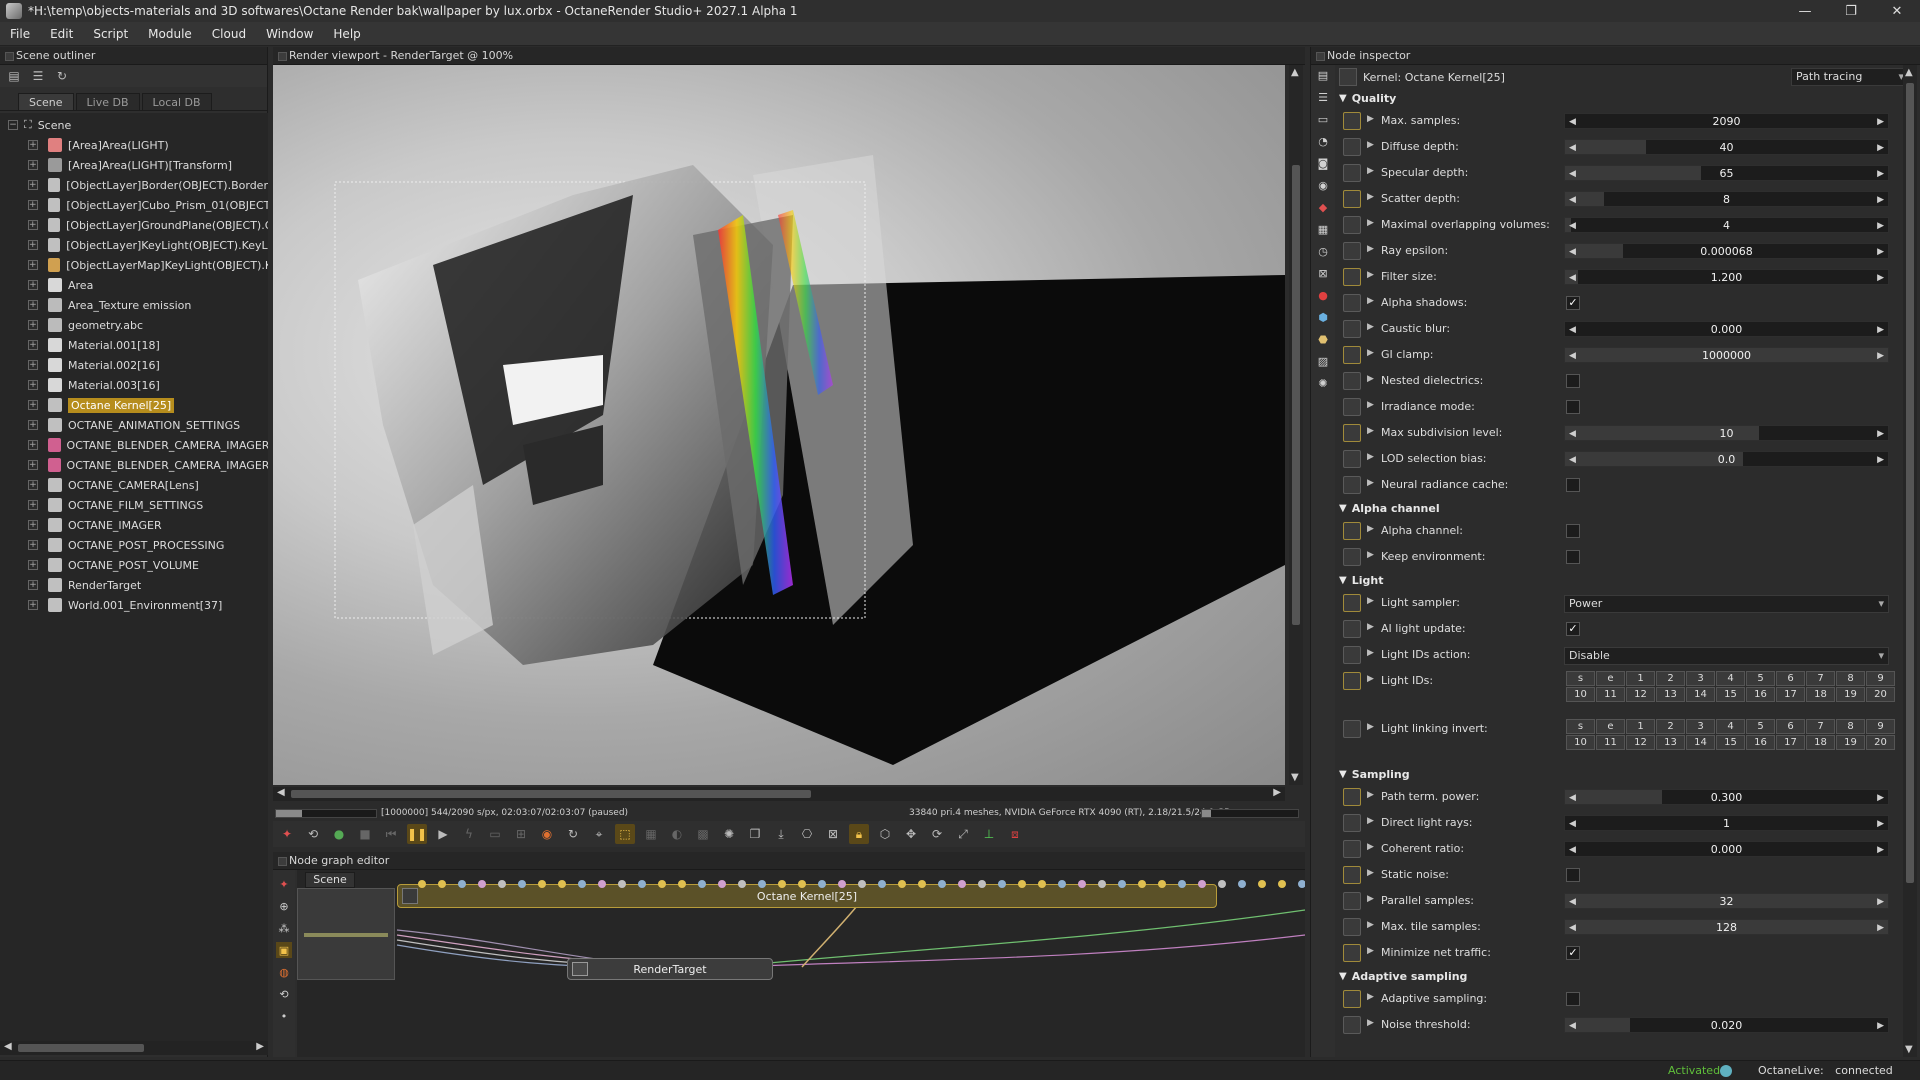 Image resolution: width=1920 pixels, height=1080 pixels. Describe the element at coordinates (1820, 742) in the screenshot. I see `light-id-toggle: 18` at that location.